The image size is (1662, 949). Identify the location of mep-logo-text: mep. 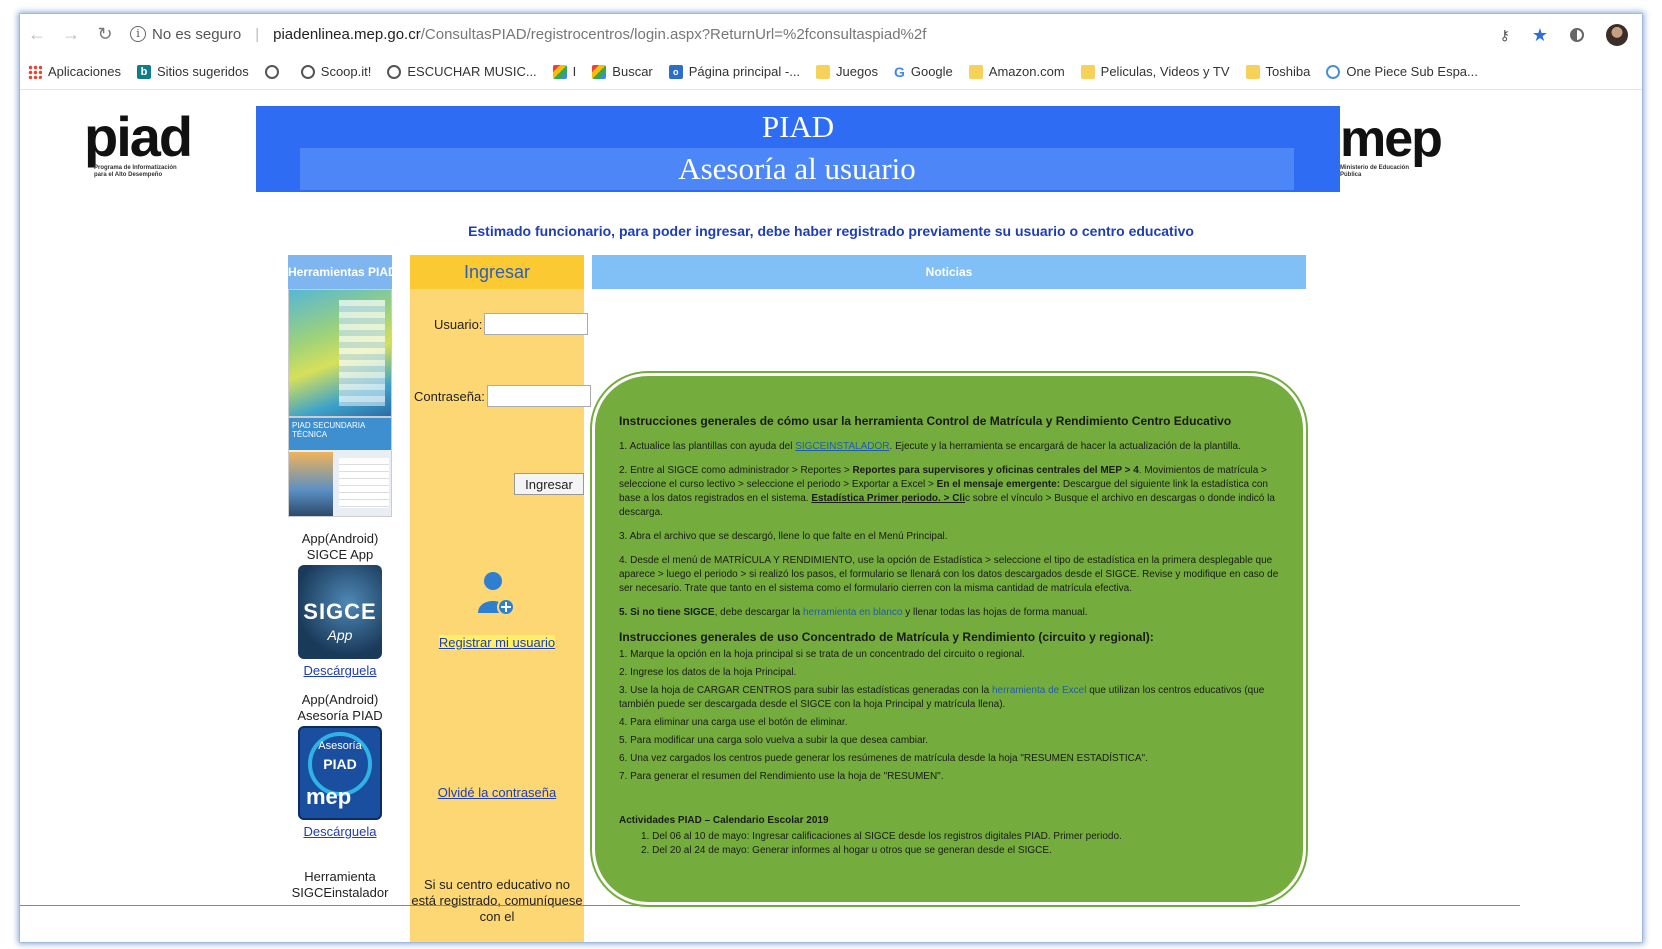
(1391, 139).